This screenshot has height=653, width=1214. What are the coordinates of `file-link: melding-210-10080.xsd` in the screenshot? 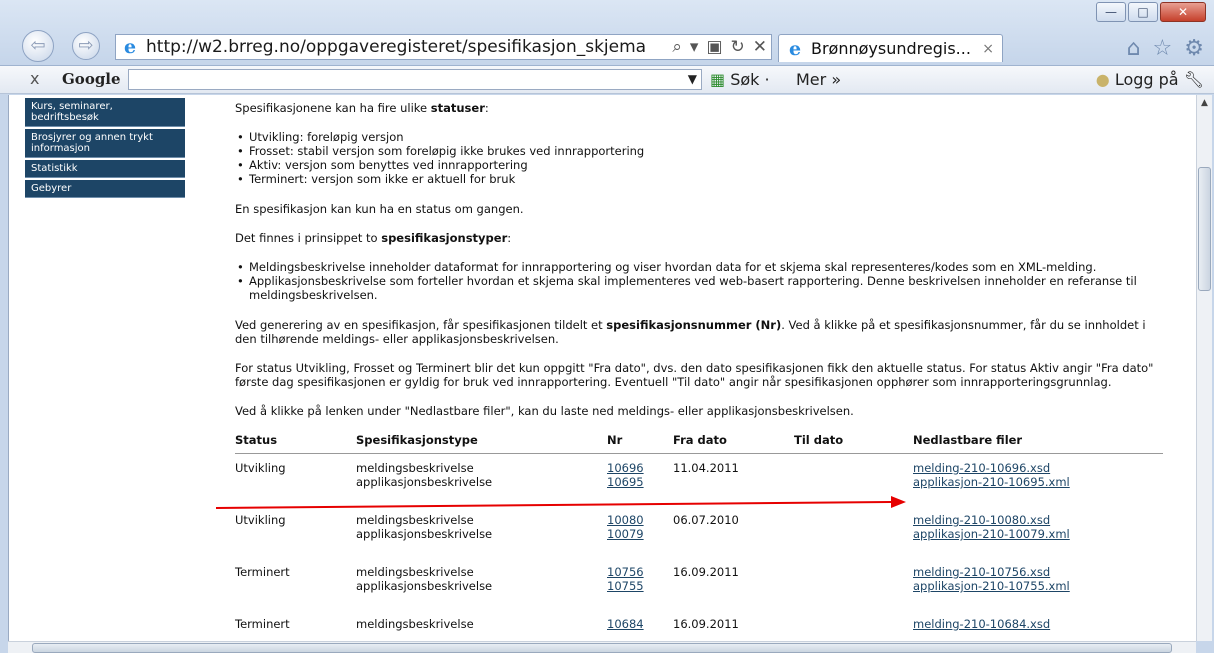 It's located at (1038, 520).